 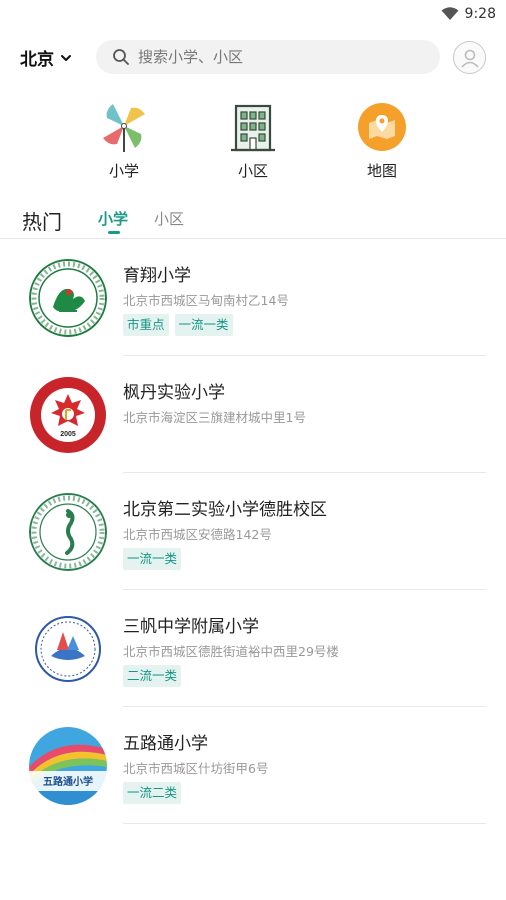 I want to click on header: 北京, so click(x=253, y=57).